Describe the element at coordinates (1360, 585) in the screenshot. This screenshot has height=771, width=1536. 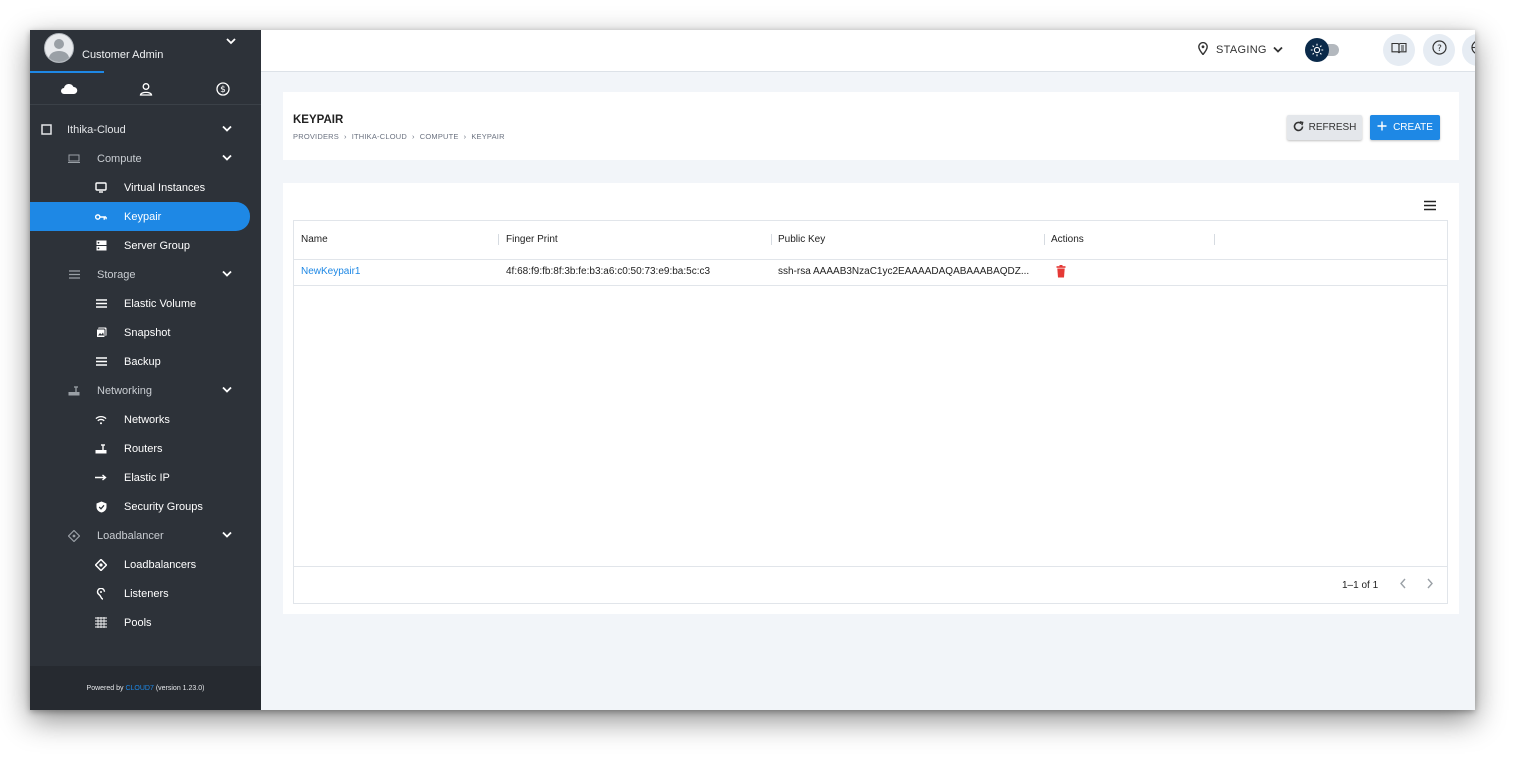
I see `pagination-range: 1–1 of 1` at that location.